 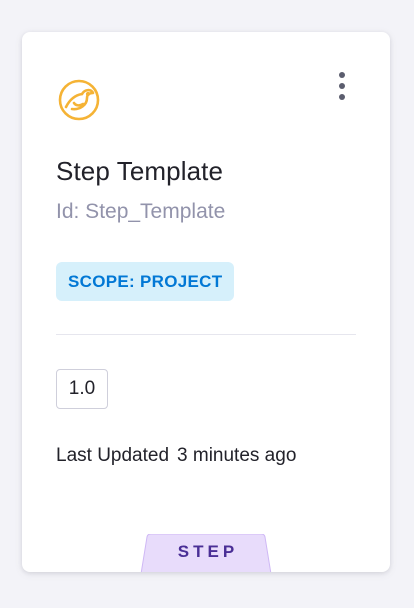 I want to click on last-updated-label: Last Updated, so click(x=113, y=455).